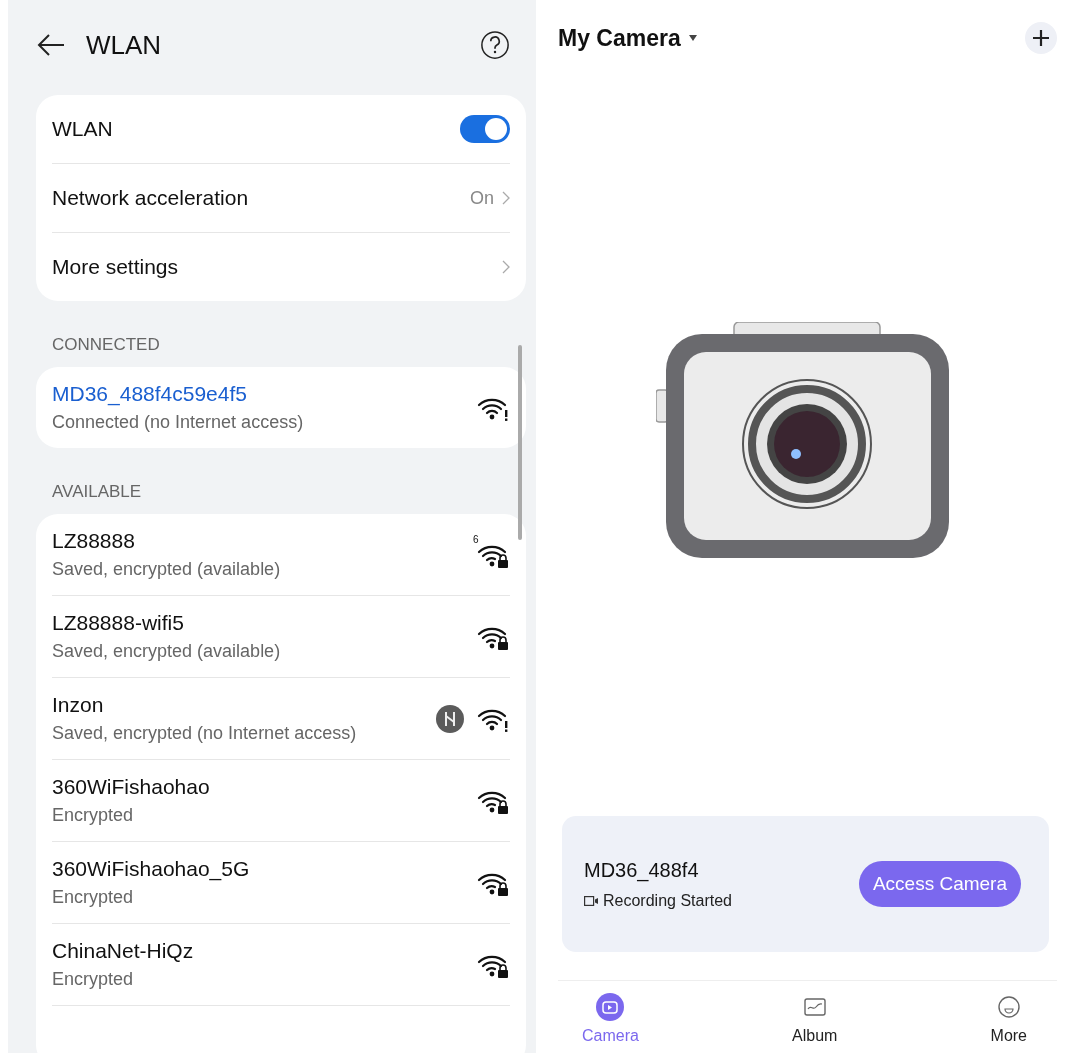  What do you see at coordinates (178, 422) in the screenshot?
I see `network-status: Connected (no Internet access)` at bounding box center [178, 422].